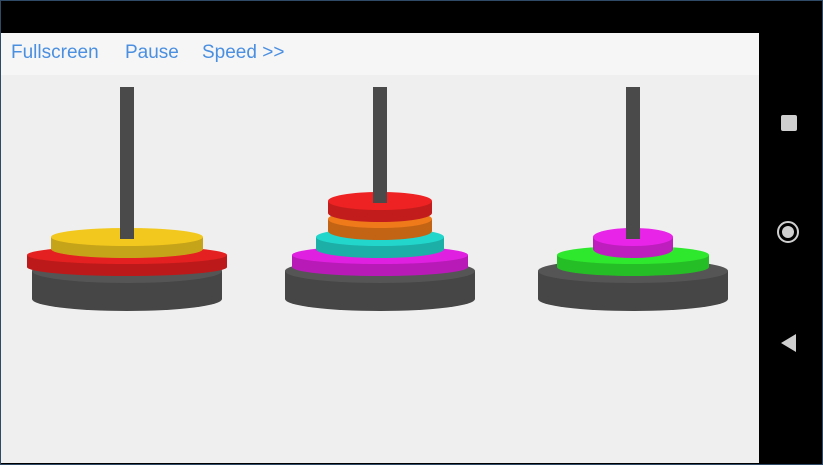  I want to click on pause-button: Pause, so click(152, 53).